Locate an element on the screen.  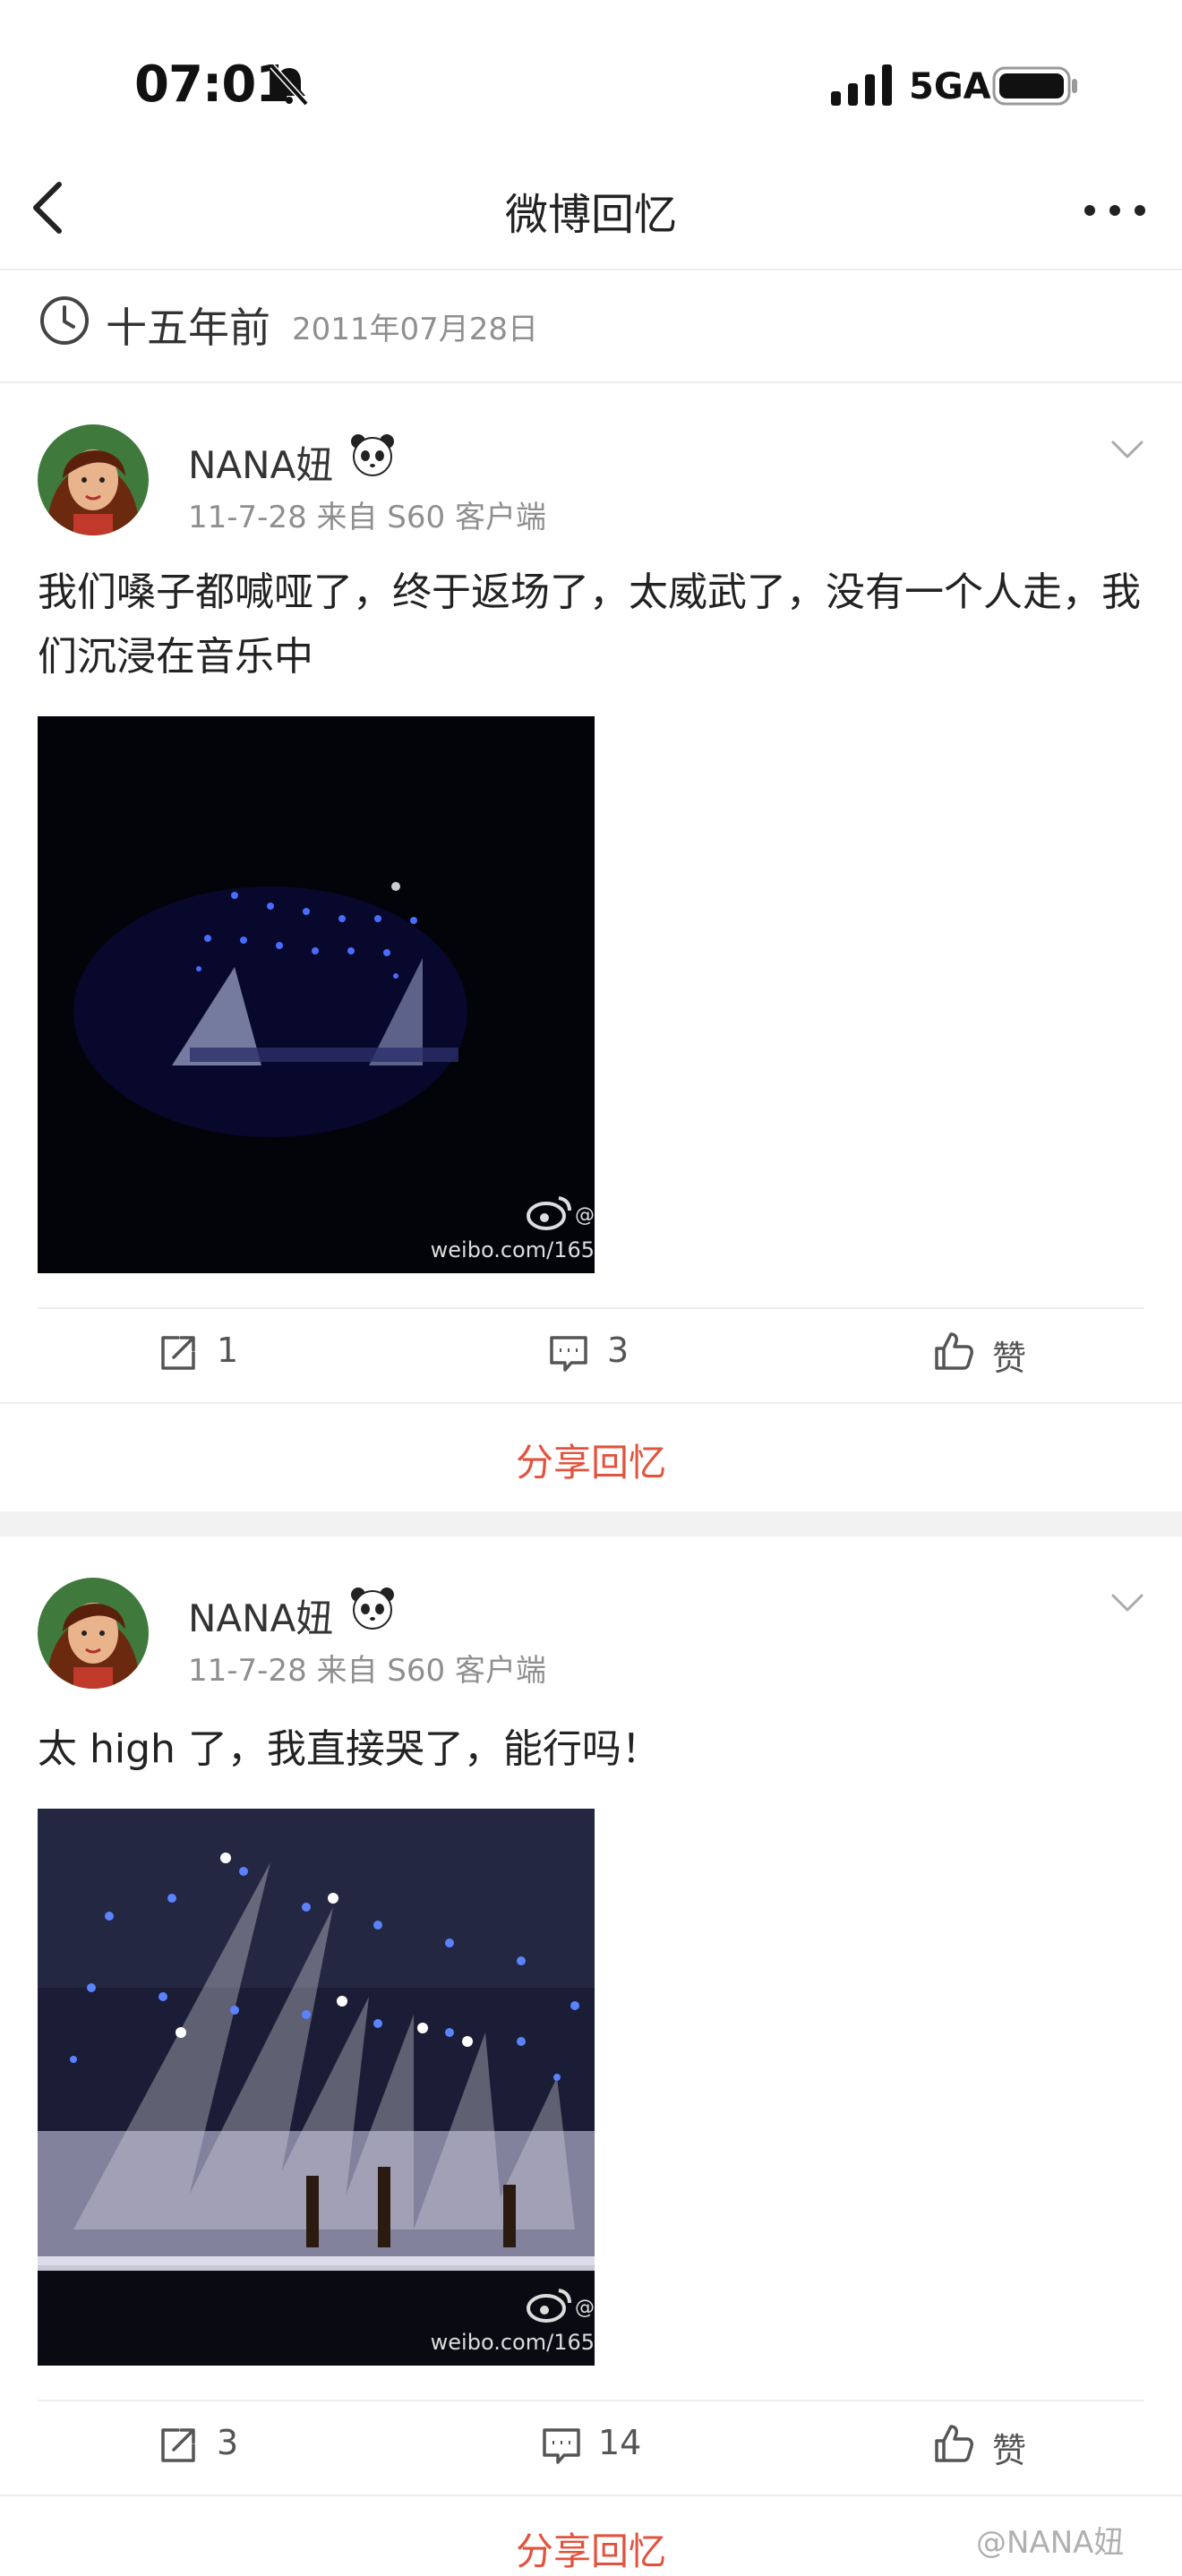
comment-count: 3 is located at coordinates (618, 1350).